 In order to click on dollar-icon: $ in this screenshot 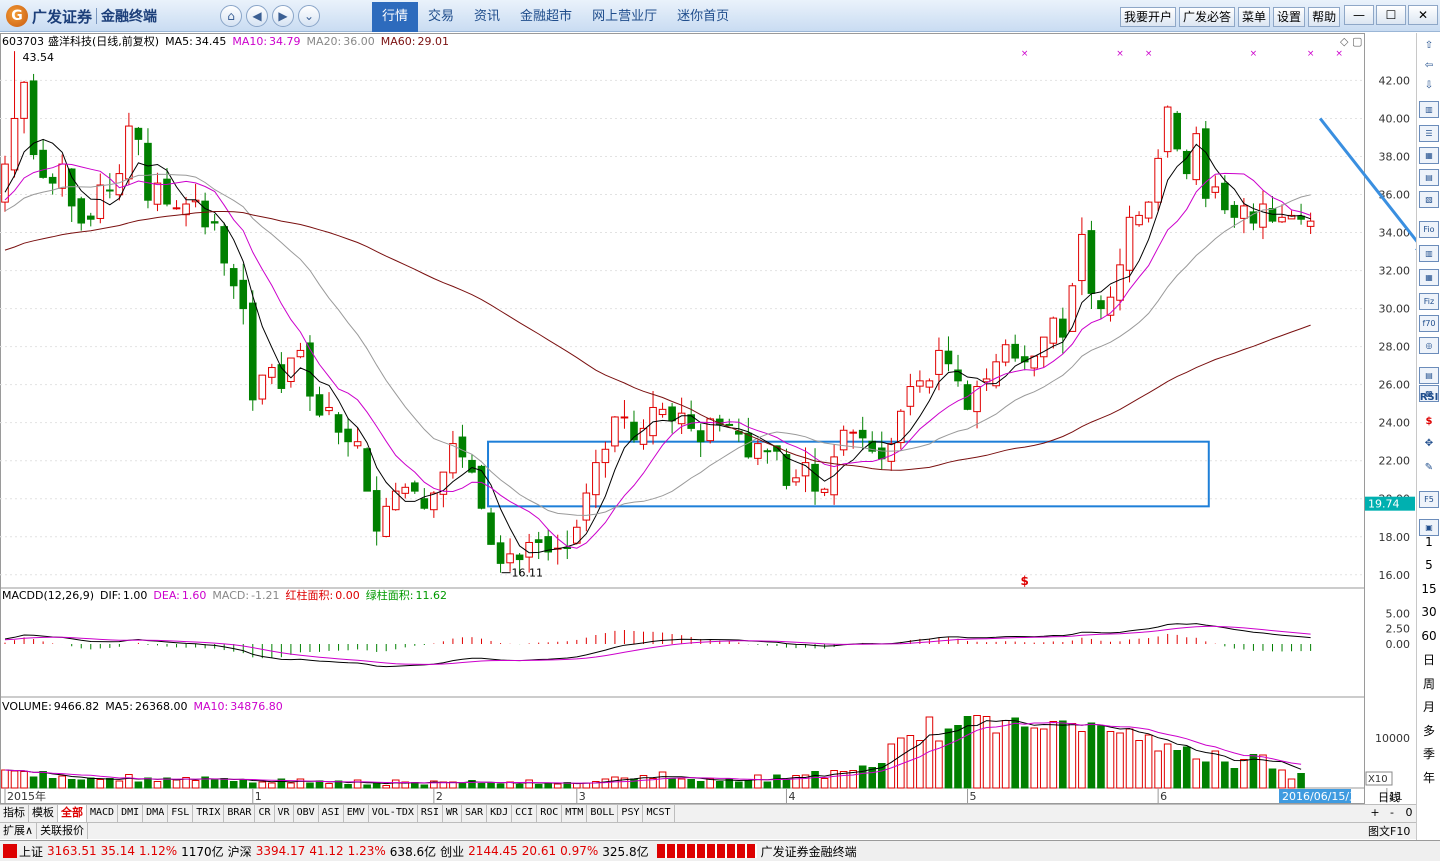, I will do `click(1429, 421)`.